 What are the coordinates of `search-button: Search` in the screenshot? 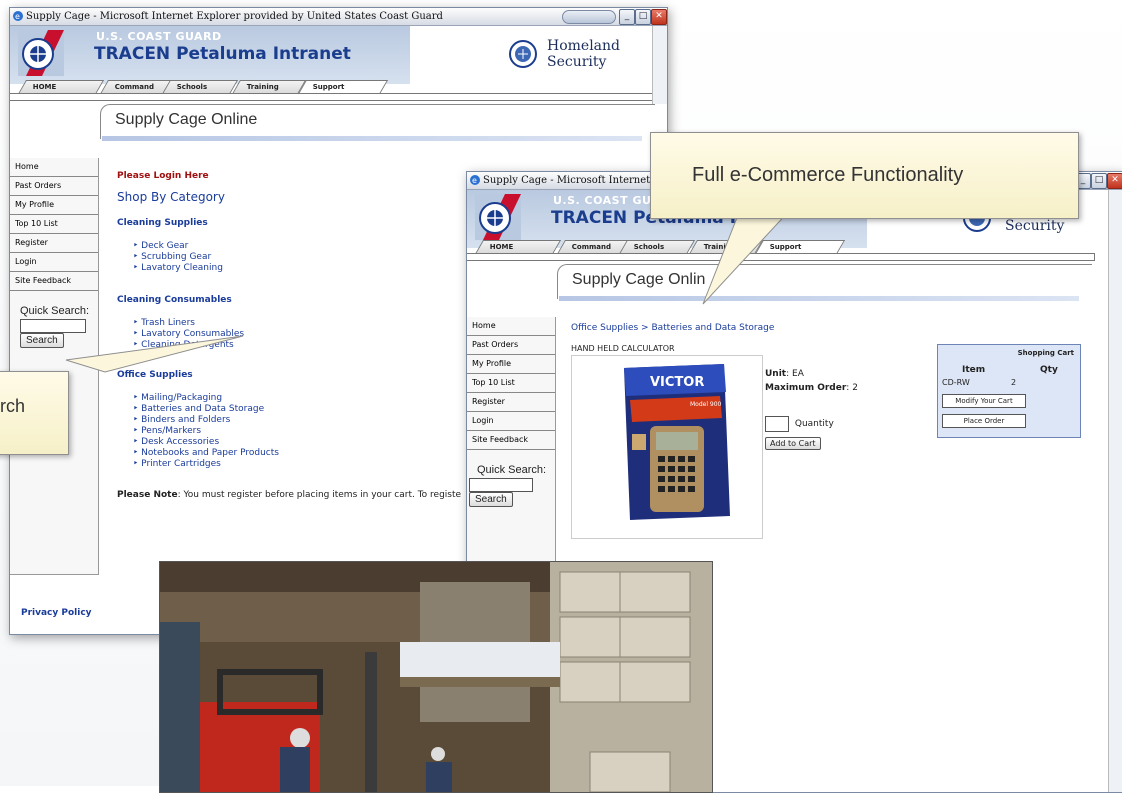 It's located at (491, 499).